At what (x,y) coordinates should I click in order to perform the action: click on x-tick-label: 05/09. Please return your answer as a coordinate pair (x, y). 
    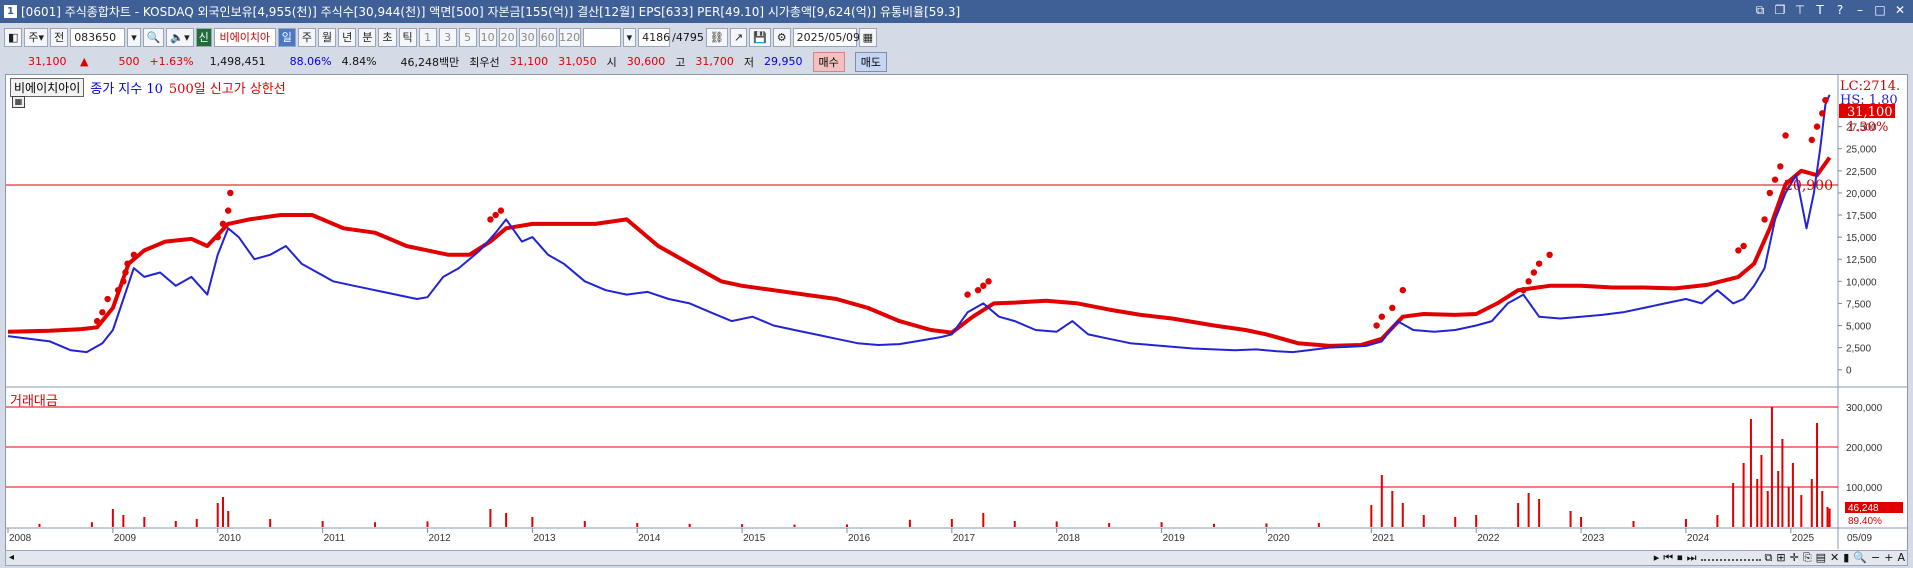
    Looking at the image, I should click on (1859, 538).